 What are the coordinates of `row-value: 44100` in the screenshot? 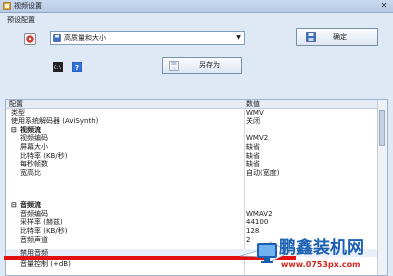 It's located at (257, 222).